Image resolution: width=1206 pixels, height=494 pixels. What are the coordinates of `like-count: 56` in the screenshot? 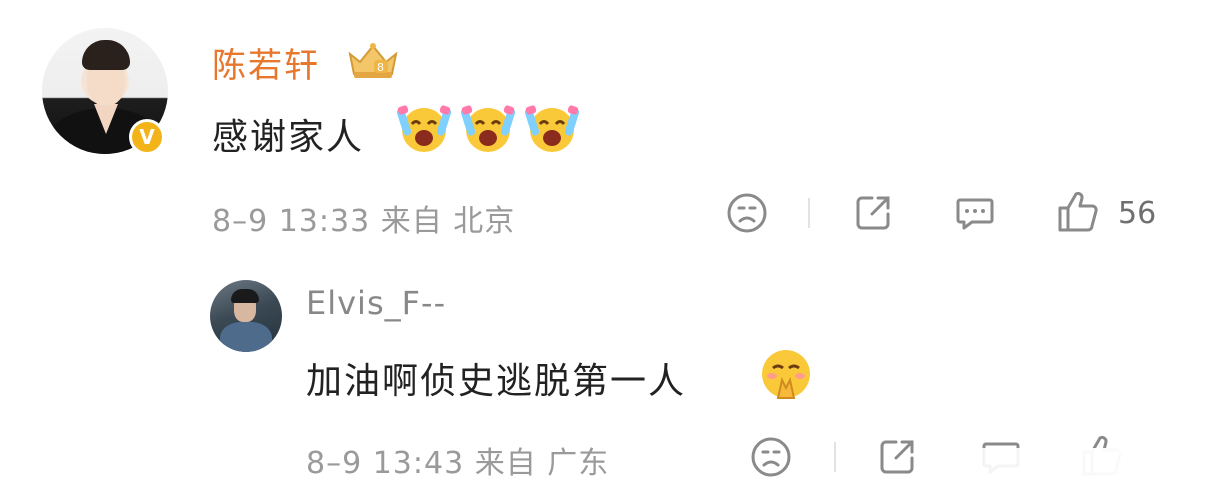 It's located at (1137, 213).